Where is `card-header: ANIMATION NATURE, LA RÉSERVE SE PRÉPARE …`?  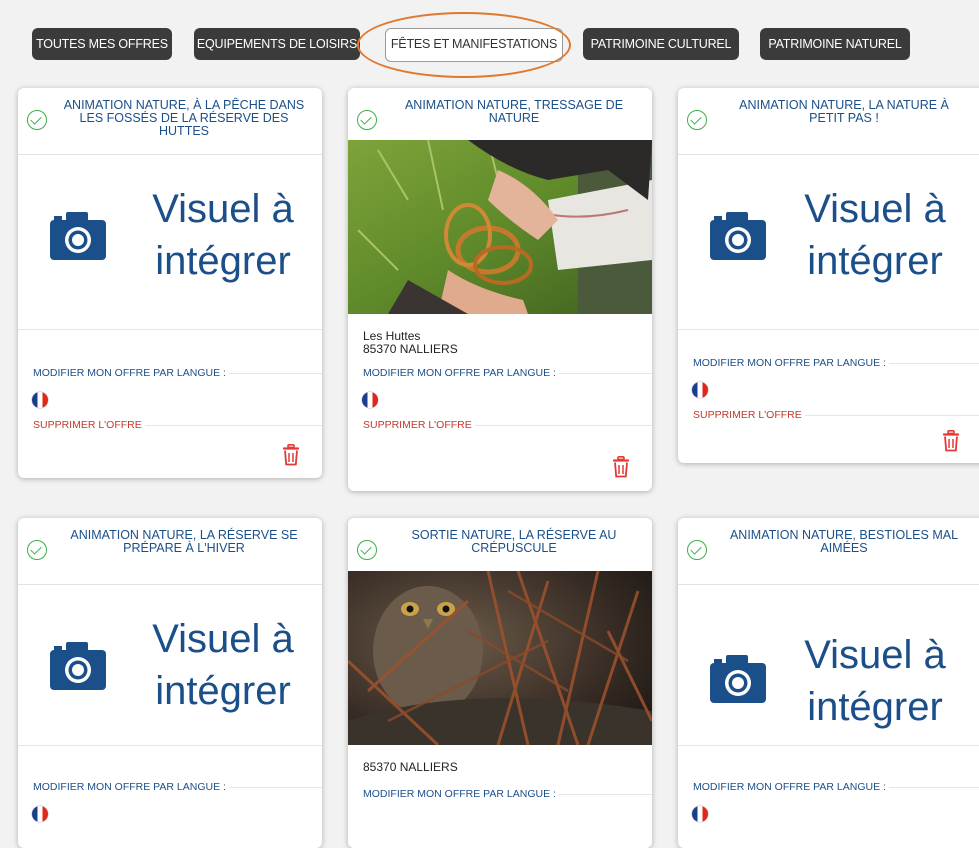
card-header: ANIMATION NATURE, LA RÉSERVE SE PRÉPARE … is located at coordinates (170, 551).